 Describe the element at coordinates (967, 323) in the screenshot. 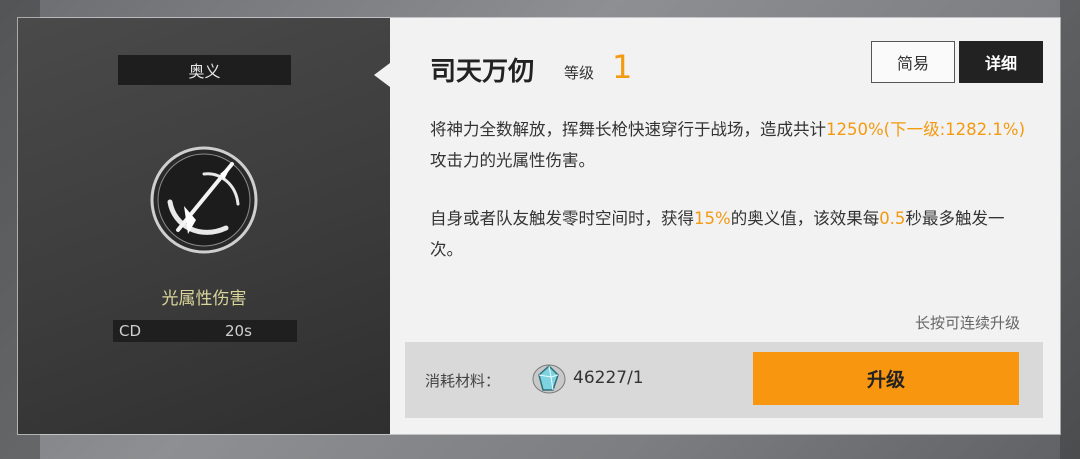

I see `long-press-hint: 长按可连续升级` at that location.